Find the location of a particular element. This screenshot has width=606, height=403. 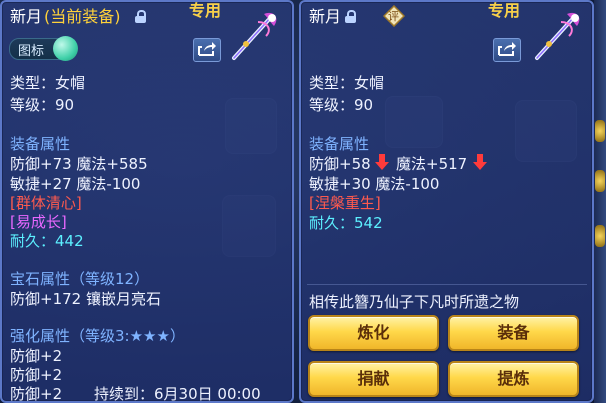

icon-toggle: 图标 is located at coordinates (43, 48).